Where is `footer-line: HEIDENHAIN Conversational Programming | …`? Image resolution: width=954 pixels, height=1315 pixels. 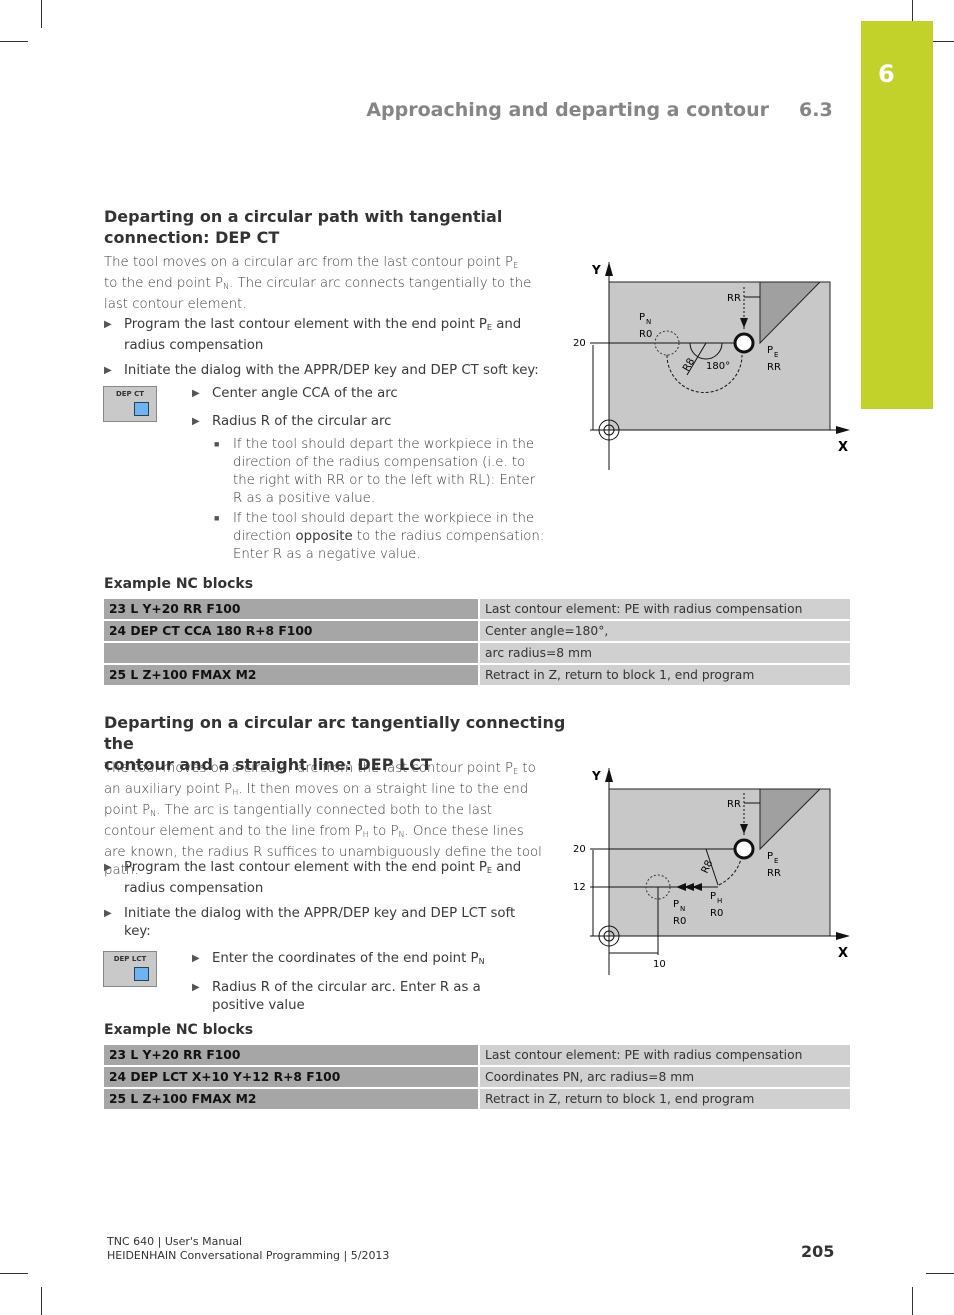 footer-line: HEIDENHAIN Conversational Programming | … is located at coordinates (248, 1255).